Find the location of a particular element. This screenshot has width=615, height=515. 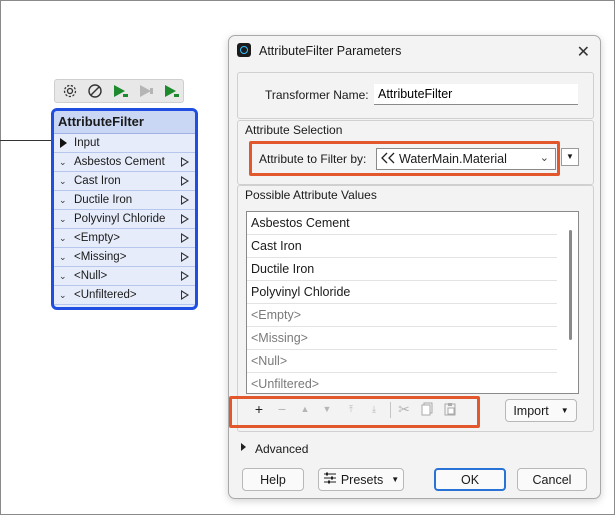

list-item: <Unfiltered> is located at coordinates (402, 383).